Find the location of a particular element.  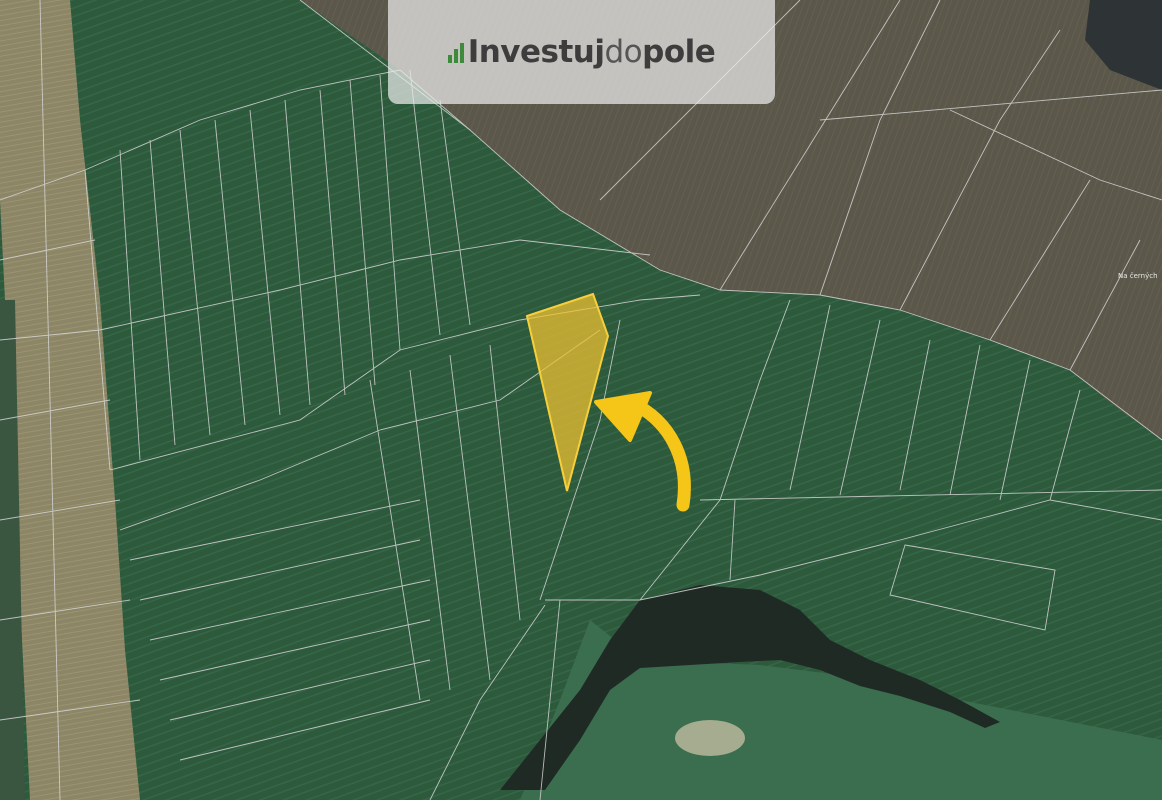

bar-chart-icon is located at coordinates (455, 52).